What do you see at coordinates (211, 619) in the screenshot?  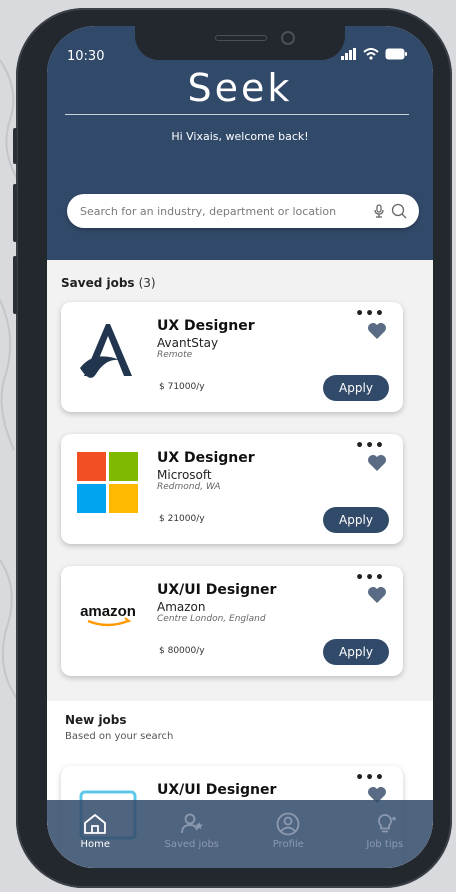 I see `job-location: Centre London, England` at bounding box center [211, 619].